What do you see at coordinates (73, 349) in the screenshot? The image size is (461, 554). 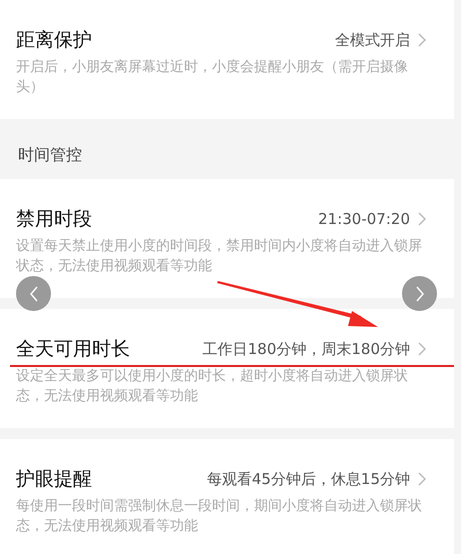 I see `setting-title: 全天可用时长` at bounding box center [73, 349].